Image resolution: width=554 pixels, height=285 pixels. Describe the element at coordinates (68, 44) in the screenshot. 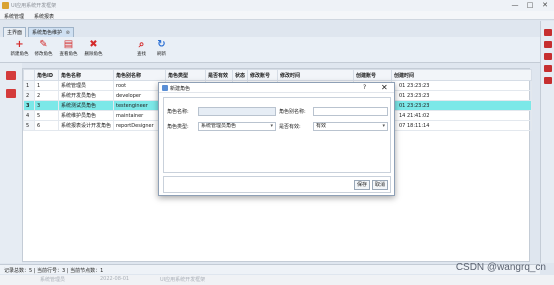

I see `view-icon: ▤` at that location.